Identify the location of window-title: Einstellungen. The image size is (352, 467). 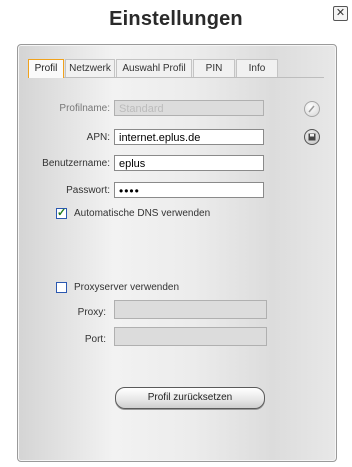
(176, 19).